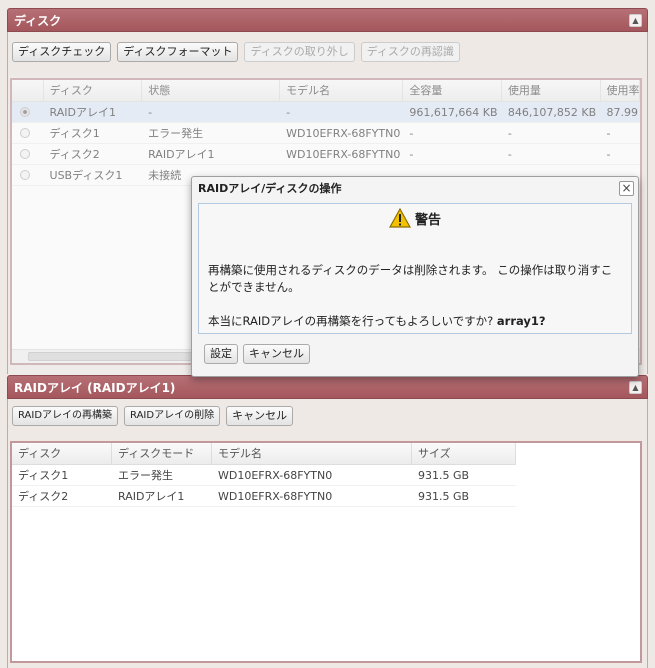 The image size is (655, 668). What do you see at coordinates (162, 453) in the screenshot?
I see `header-disk-mode: ディスクモード` at bounding box center [162, 453].